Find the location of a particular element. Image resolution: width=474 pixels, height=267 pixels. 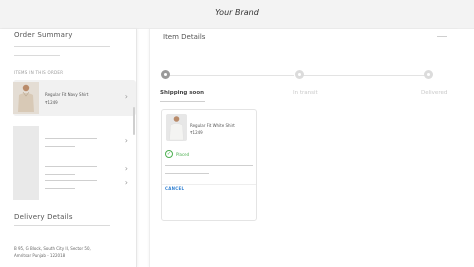

brand-name: Your Brand is located at coordinates (237, 12).